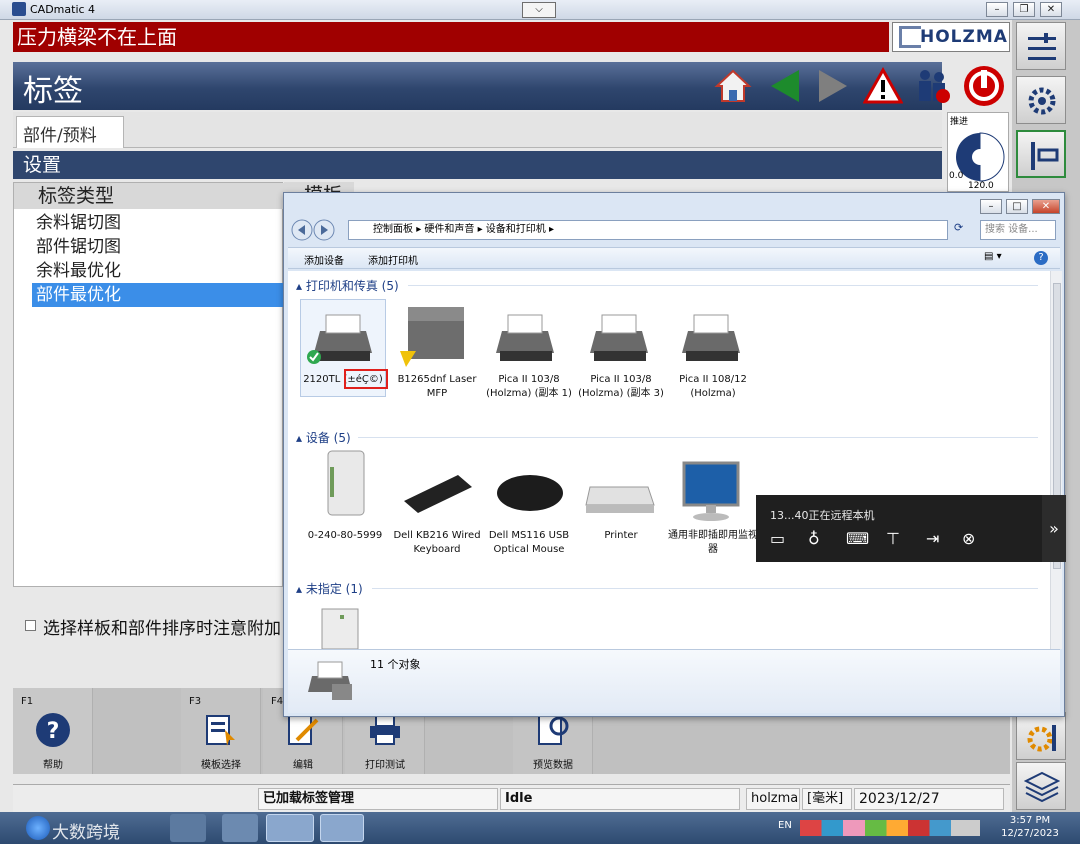 This screenshot has height=844, width=1080. I want to click on settings-button, so click(1041, 100).